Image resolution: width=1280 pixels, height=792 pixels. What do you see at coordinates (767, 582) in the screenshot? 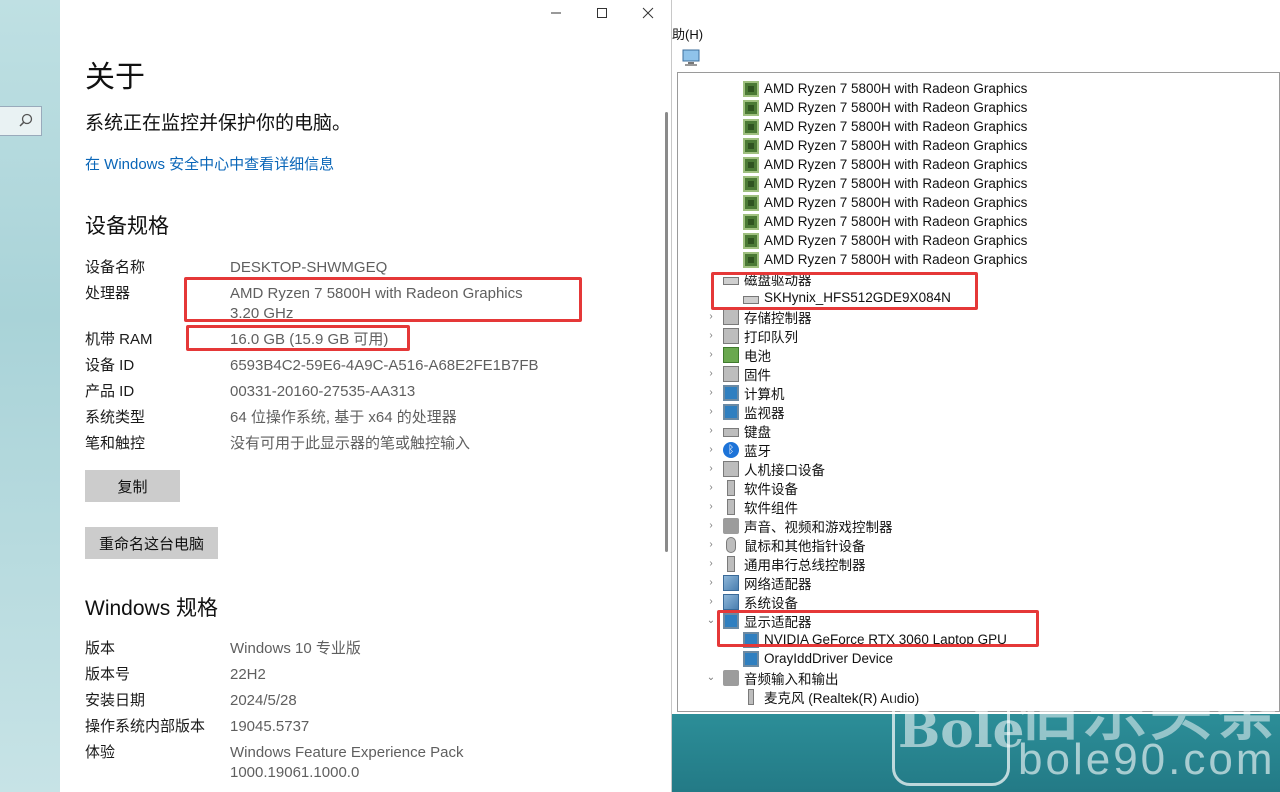
I see `tree-category: 网络适配器` at bounding box center [767, 582].